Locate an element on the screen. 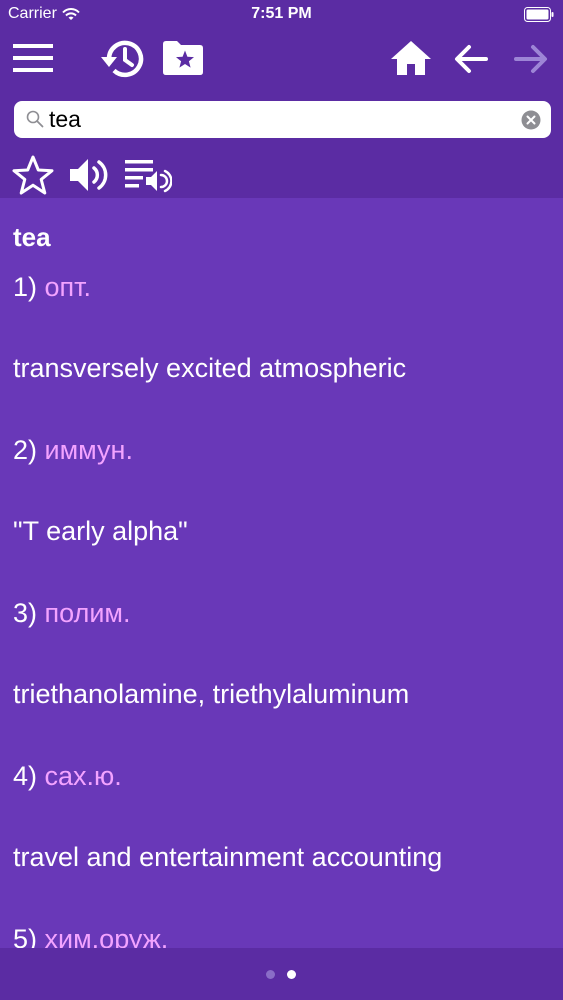 This screenshot has height=1000, width=563. sense-label: полим. is located at coordinates (87, 613).